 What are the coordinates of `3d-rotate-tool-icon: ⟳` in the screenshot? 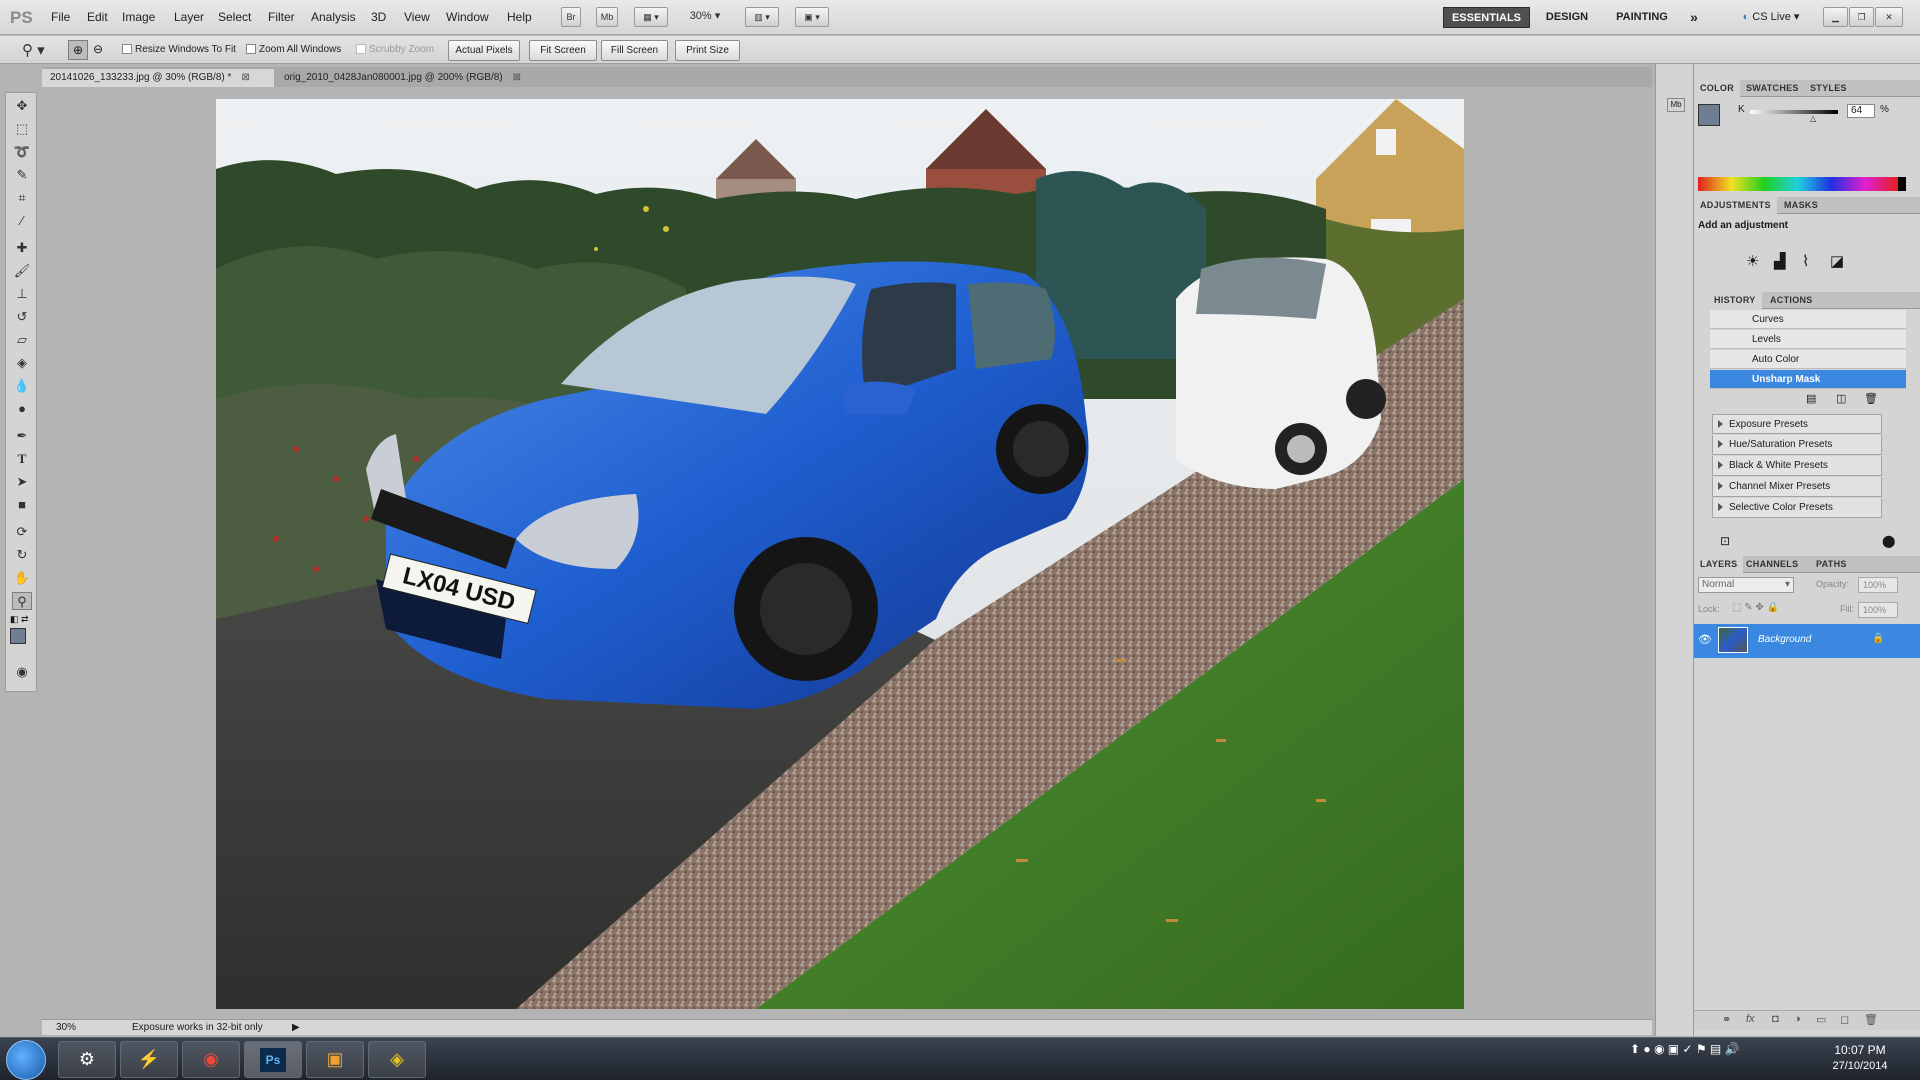 It's located at (22, 532).